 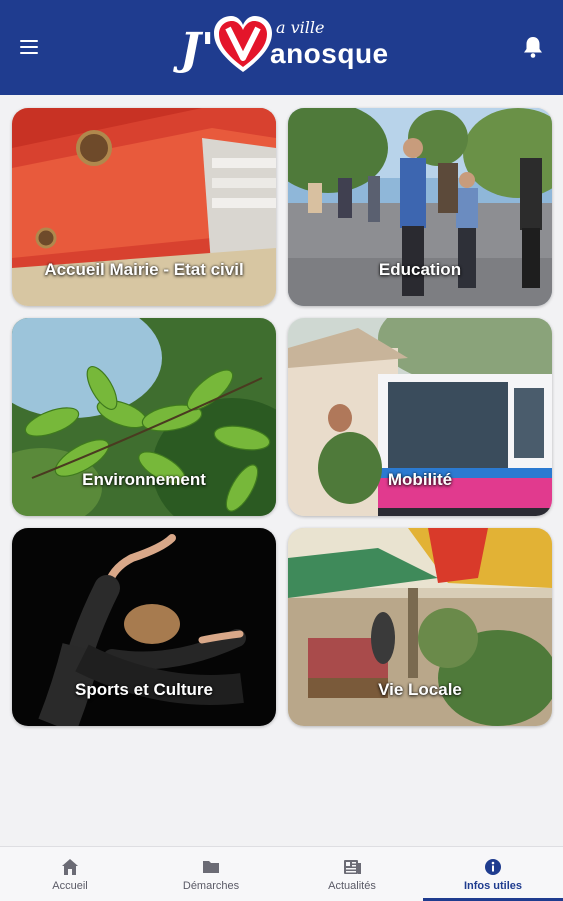 I want to click on folder-icon, so click(x=211, y=867).